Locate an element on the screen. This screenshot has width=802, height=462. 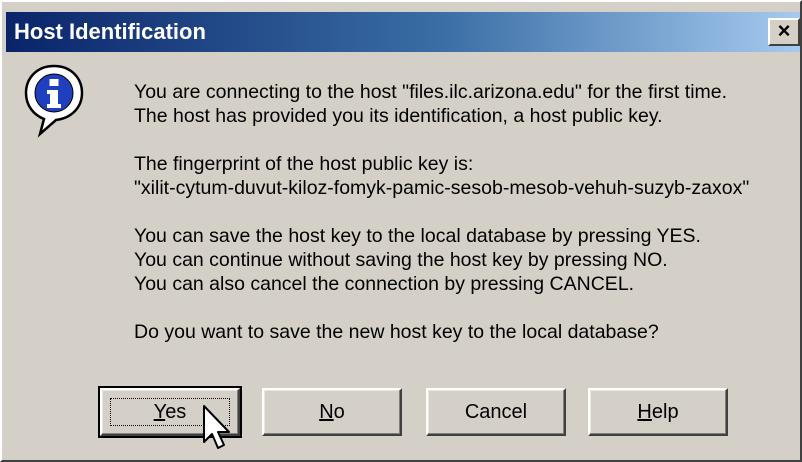
close-button: × is located at coordinates (784, 32).